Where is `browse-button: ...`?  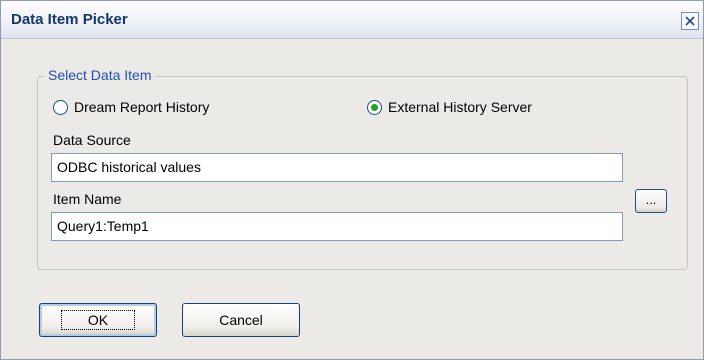
browse-button: ... is located at coordinates (651, 201).